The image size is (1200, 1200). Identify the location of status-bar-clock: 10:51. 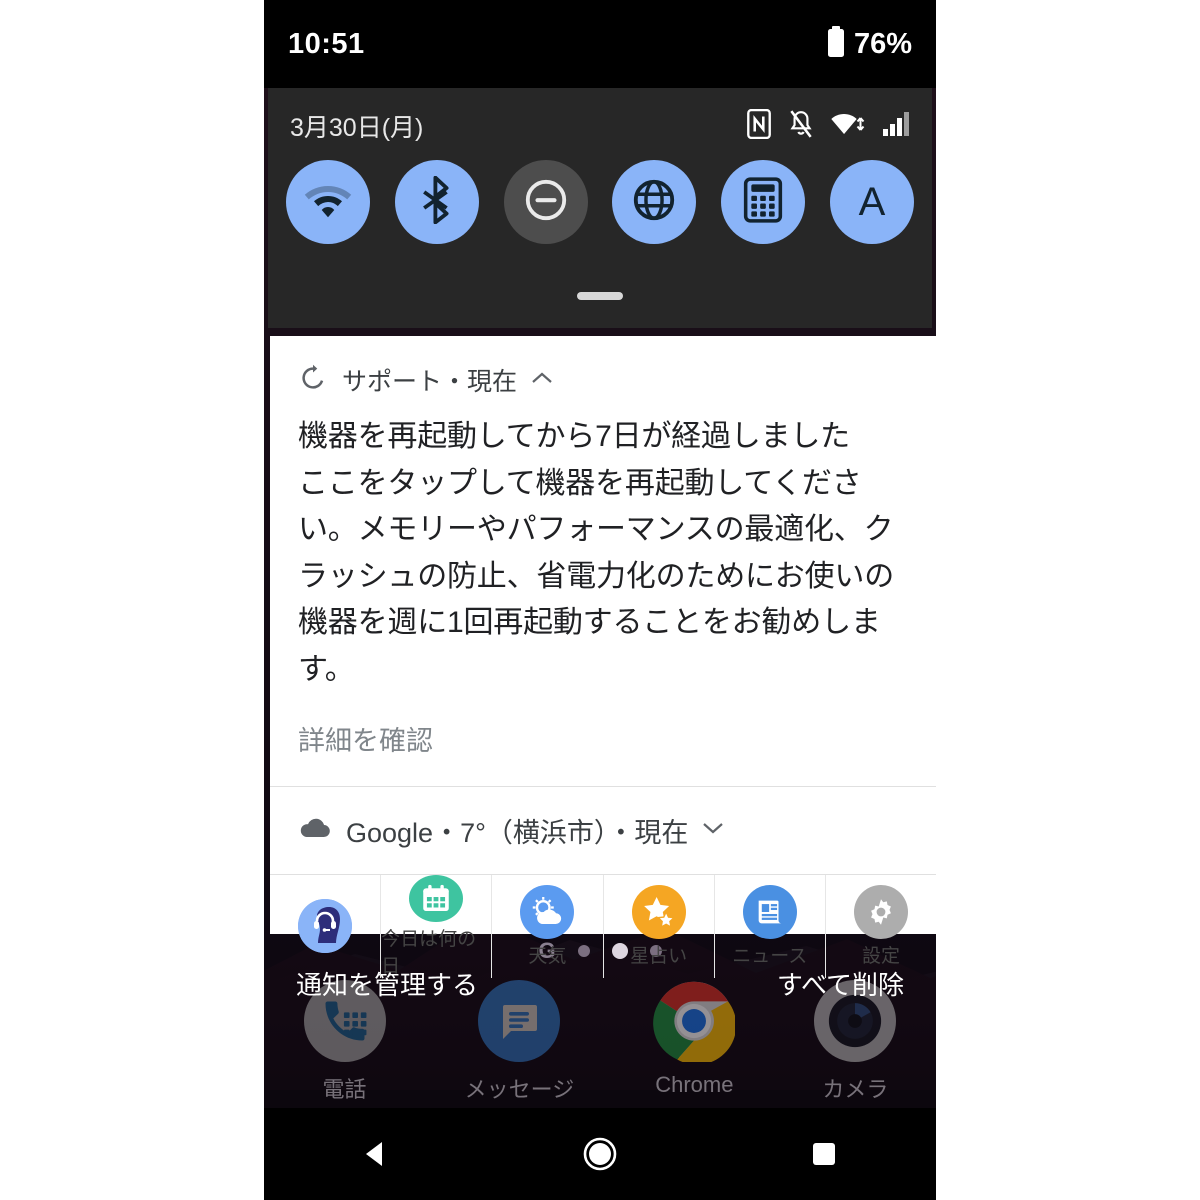
(326, 43).